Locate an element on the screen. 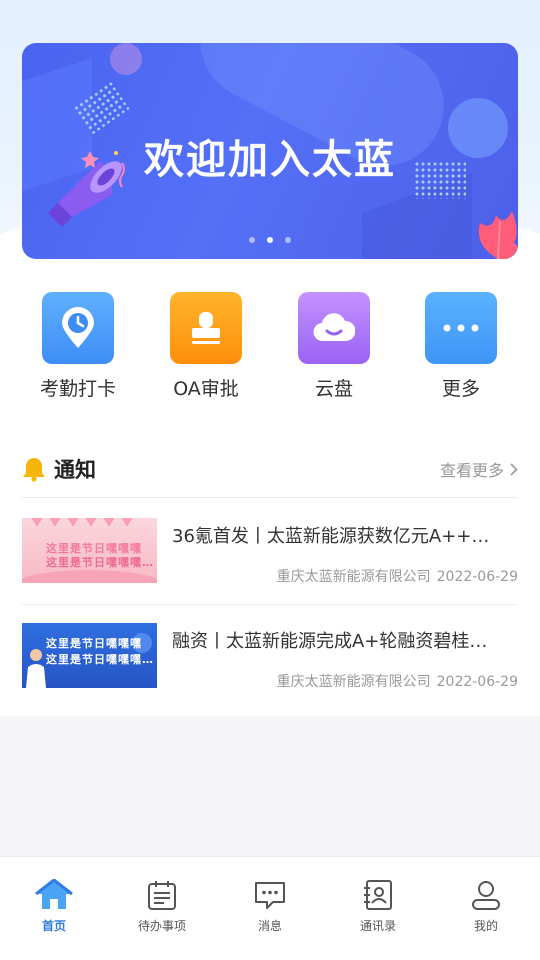 The height and width of the screenshot is (960, 540). shortcut-more: 更多 is located at coordinates (461, 346).